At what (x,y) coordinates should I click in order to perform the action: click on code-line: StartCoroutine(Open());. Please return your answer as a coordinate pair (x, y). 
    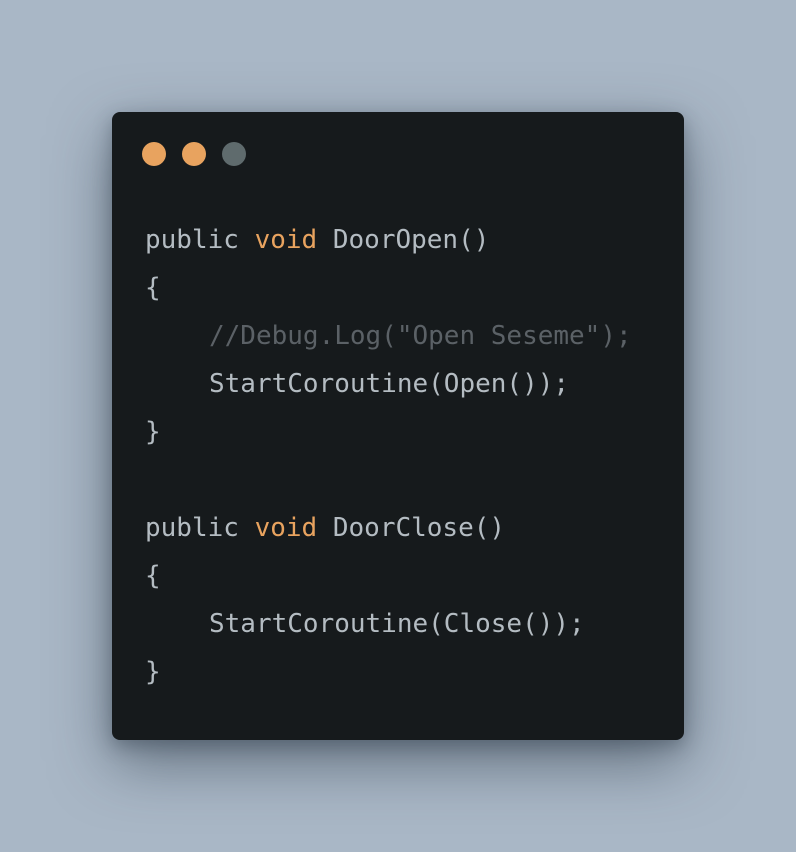
    Looking at the image, I should click on (388, 384).